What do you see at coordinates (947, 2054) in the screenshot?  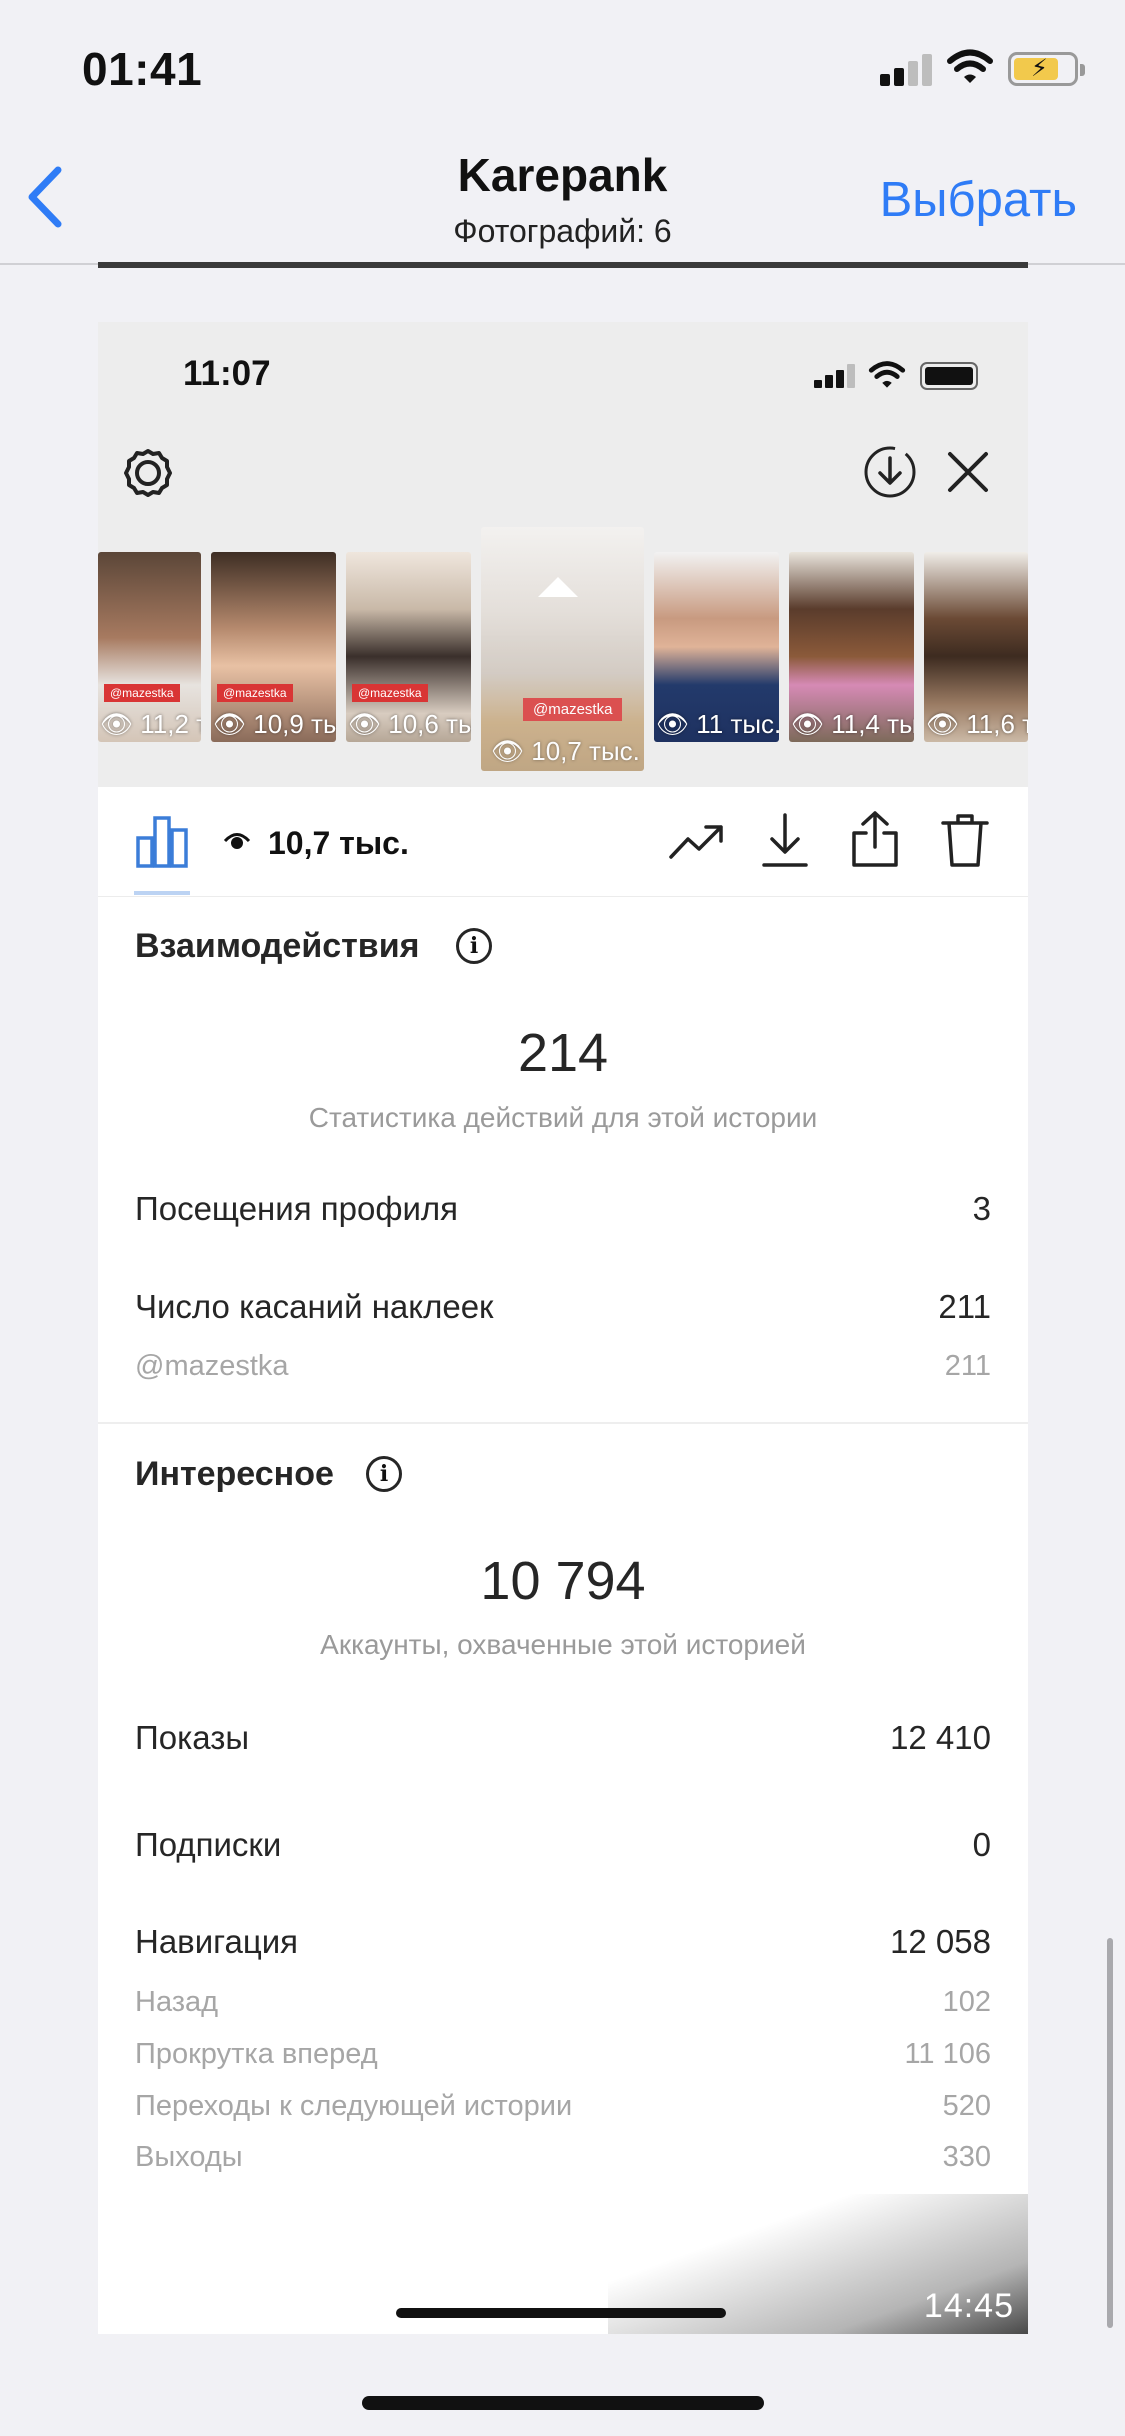 I see `forward-value: 11 106` at bounding box center [947, 2054].